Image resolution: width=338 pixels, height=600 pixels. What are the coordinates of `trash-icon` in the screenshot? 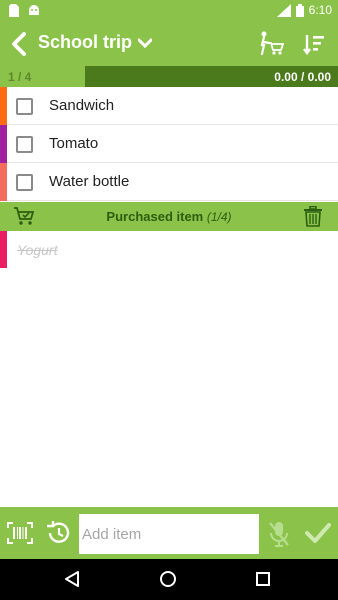 It's located at (313, 216).